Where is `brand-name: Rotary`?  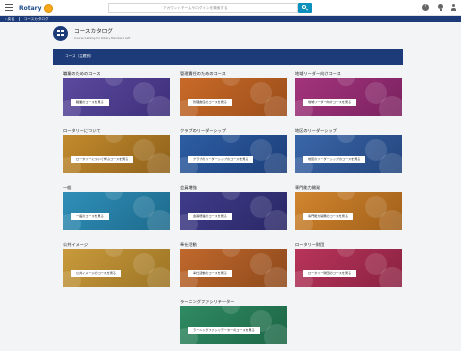 brand-name: Rotary is located at coordinates (30, 8).